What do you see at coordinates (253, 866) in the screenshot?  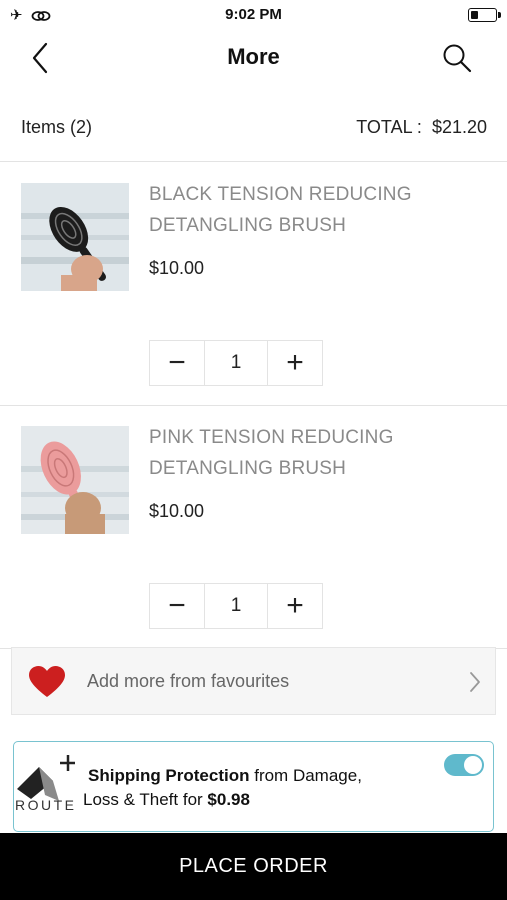 I see `place-order-button: PLACE ORDER` at bounding box center [253, 866].